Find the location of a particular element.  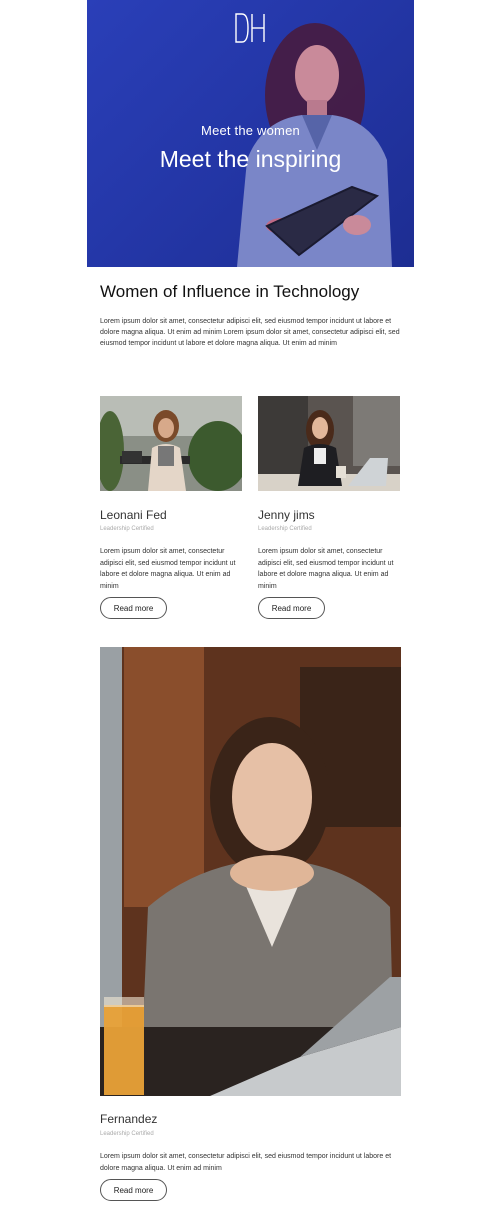

profile-name: Leonani Fed is located at coordinates (133, 515).